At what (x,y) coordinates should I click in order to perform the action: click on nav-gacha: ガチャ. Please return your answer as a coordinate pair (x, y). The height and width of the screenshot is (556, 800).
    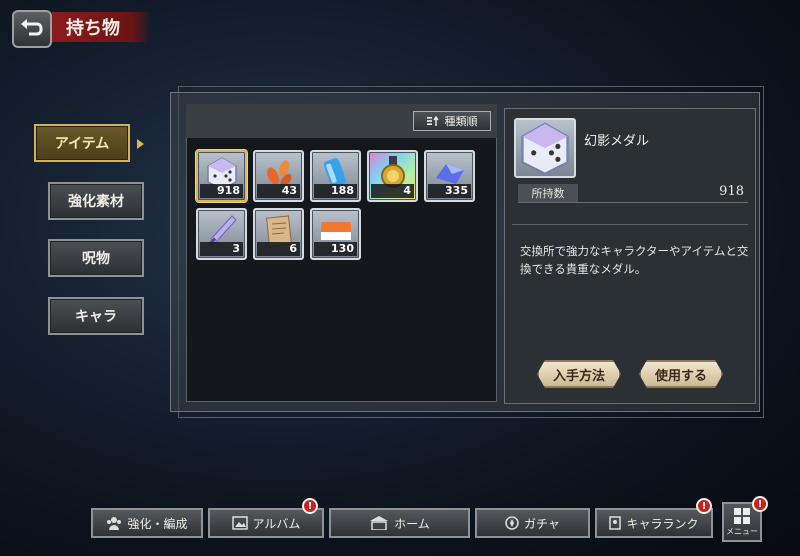
    Looking at the image, I should click on (532, 523).